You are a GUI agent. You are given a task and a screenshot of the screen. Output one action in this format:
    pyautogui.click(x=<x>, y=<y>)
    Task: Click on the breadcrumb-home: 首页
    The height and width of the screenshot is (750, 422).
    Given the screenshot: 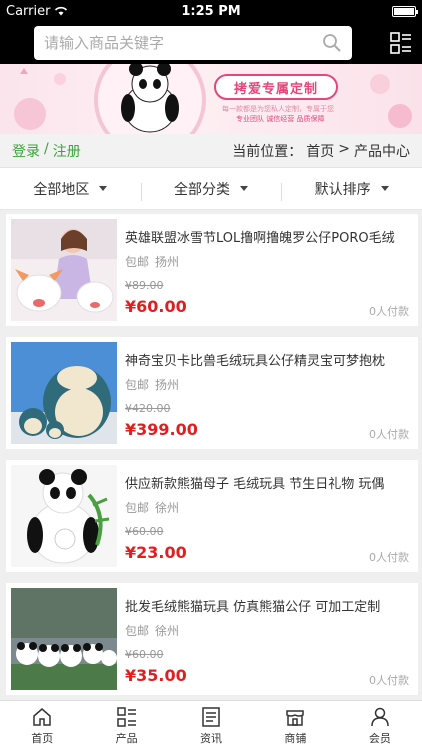 What is the action you would take?
    pyautogui.click(x=320, y=151)
    